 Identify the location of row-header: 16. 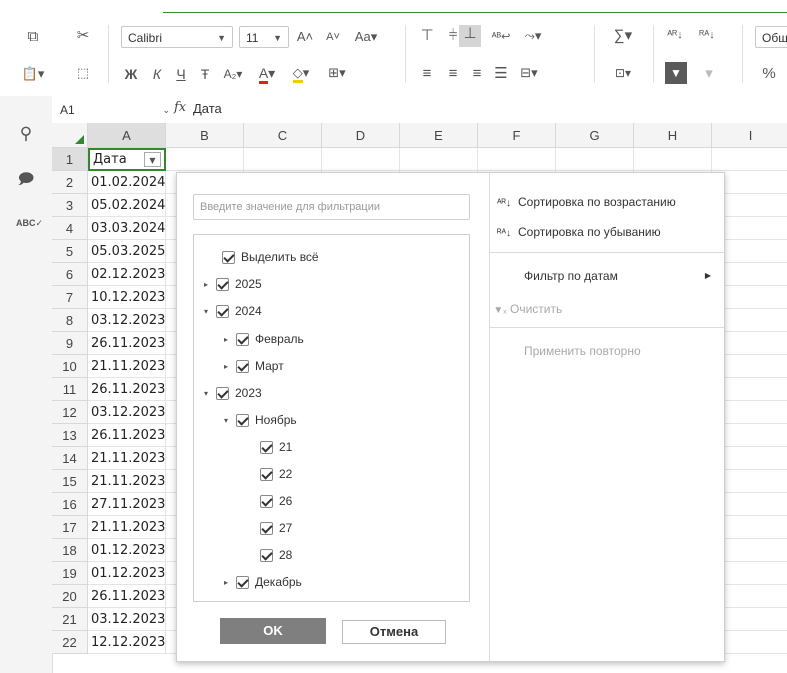
(70, 504).